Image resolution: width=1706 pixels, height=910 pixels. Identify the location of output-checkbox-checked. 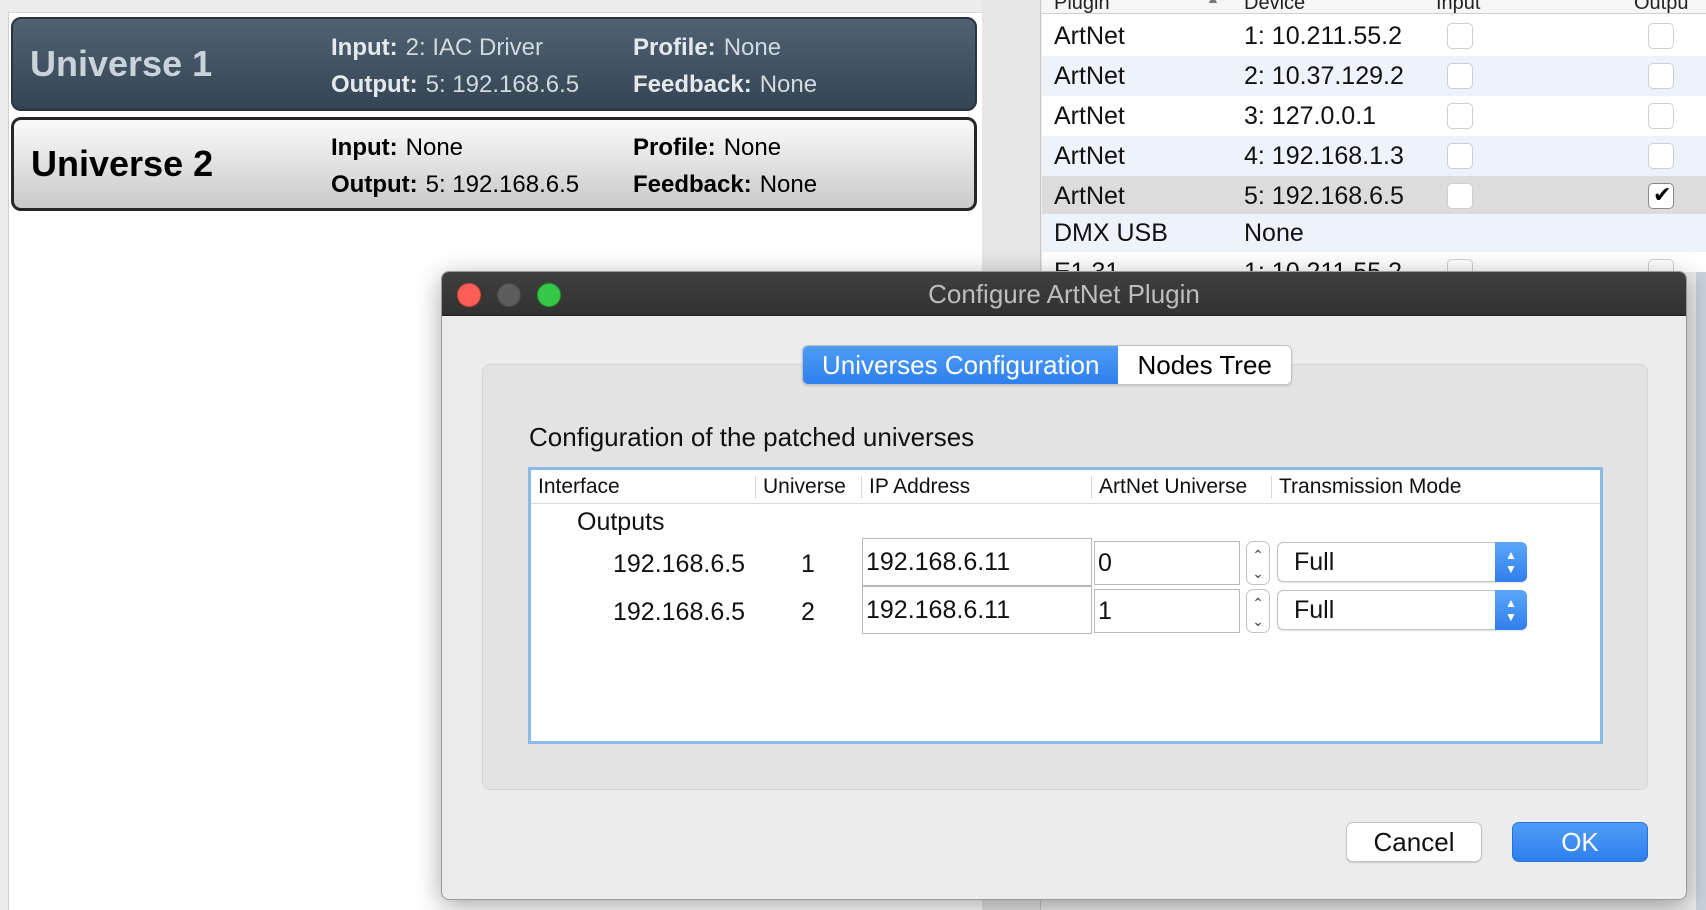
(1661, 195).